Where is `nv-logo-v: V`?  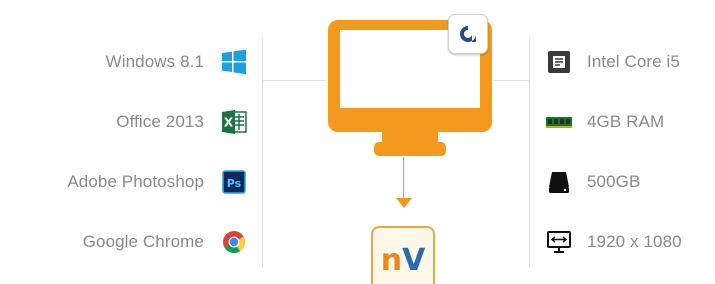 nv-logo-v: V is located at coordinates (414, 260).